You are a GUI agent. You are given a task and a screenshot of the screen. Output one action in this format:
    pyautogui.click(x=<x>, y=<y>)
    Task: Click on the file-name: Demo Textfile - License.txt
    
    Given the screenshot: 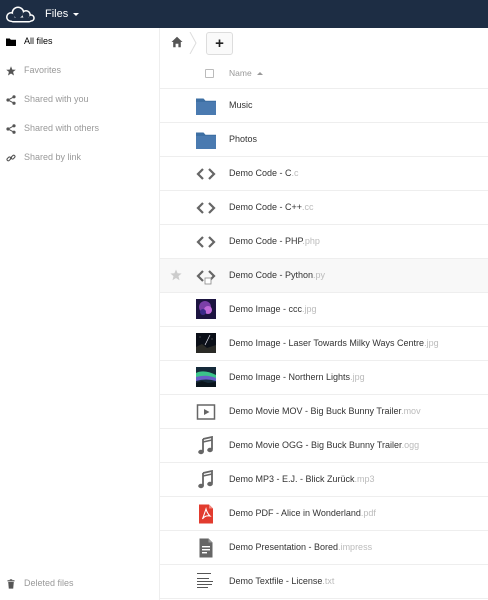 What is the action you would take?
    pyautogui.click(x=282, y=581)
    